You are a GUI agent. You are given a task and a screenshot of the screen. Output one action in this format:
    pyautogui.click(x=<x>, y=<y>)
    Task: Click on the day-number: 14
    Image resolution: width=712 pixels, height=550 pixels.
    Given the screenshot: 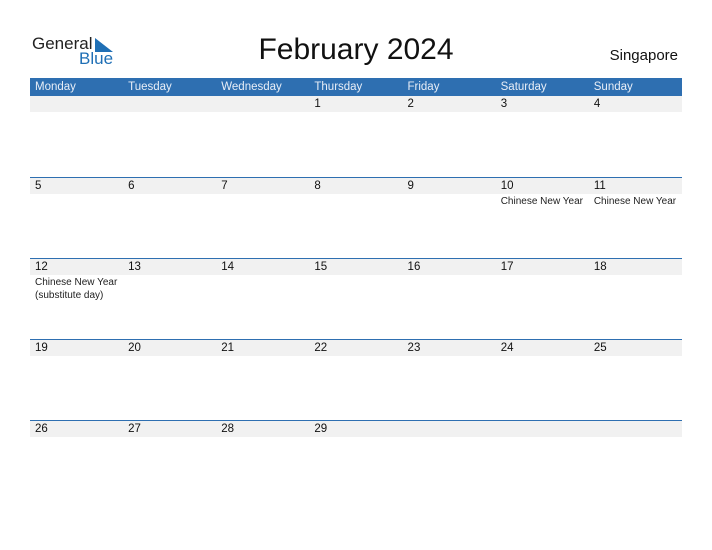 What is the action you would take?
    pyautogui.click(x=228, y=267)
    